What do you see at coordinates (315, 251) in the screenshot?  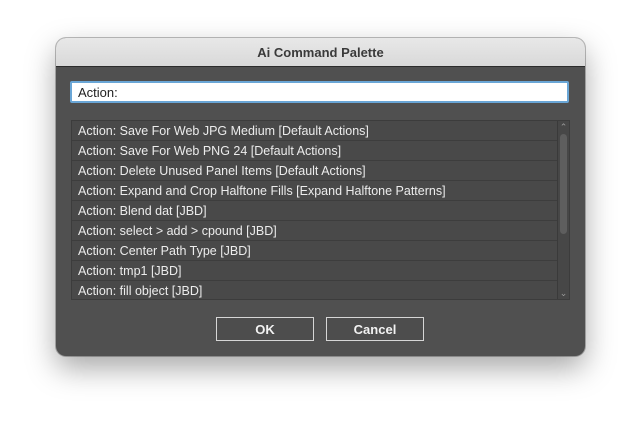 I see `list-item: Action: Center Path Type [JBD]` at bounding box center [315, 251].